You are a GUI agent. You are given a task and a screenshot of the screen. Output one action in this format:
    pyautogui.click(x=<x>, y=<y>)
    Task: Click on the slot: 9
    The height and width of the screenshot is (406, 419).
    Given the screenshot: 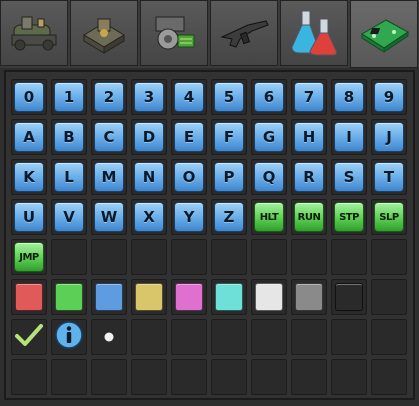 What is the action you would take?
    pyautogui.click(x=389, y=97)
    